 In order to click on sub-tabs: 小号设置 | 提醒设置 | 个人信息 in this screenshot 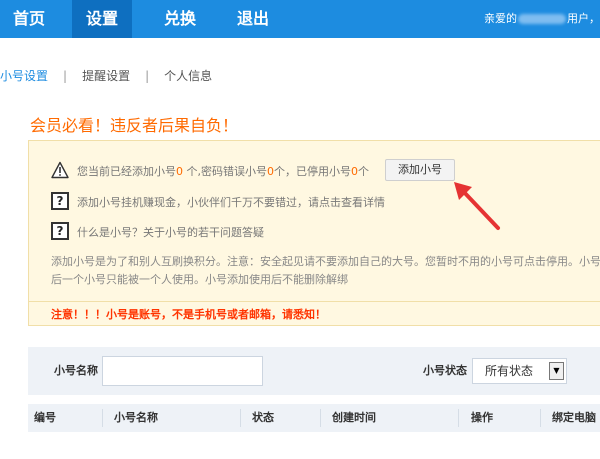, I will do `click(106, 76)`.